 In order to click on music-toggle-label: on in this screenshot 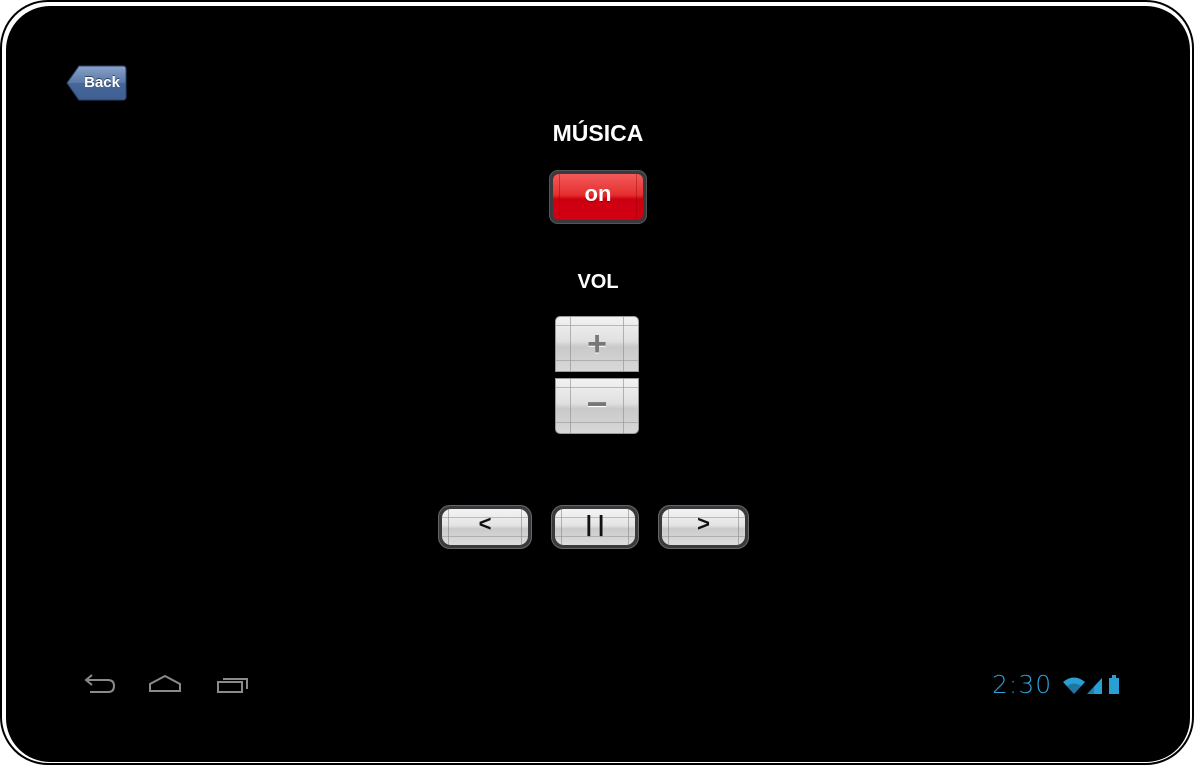, I will do `click(598, 193)`.